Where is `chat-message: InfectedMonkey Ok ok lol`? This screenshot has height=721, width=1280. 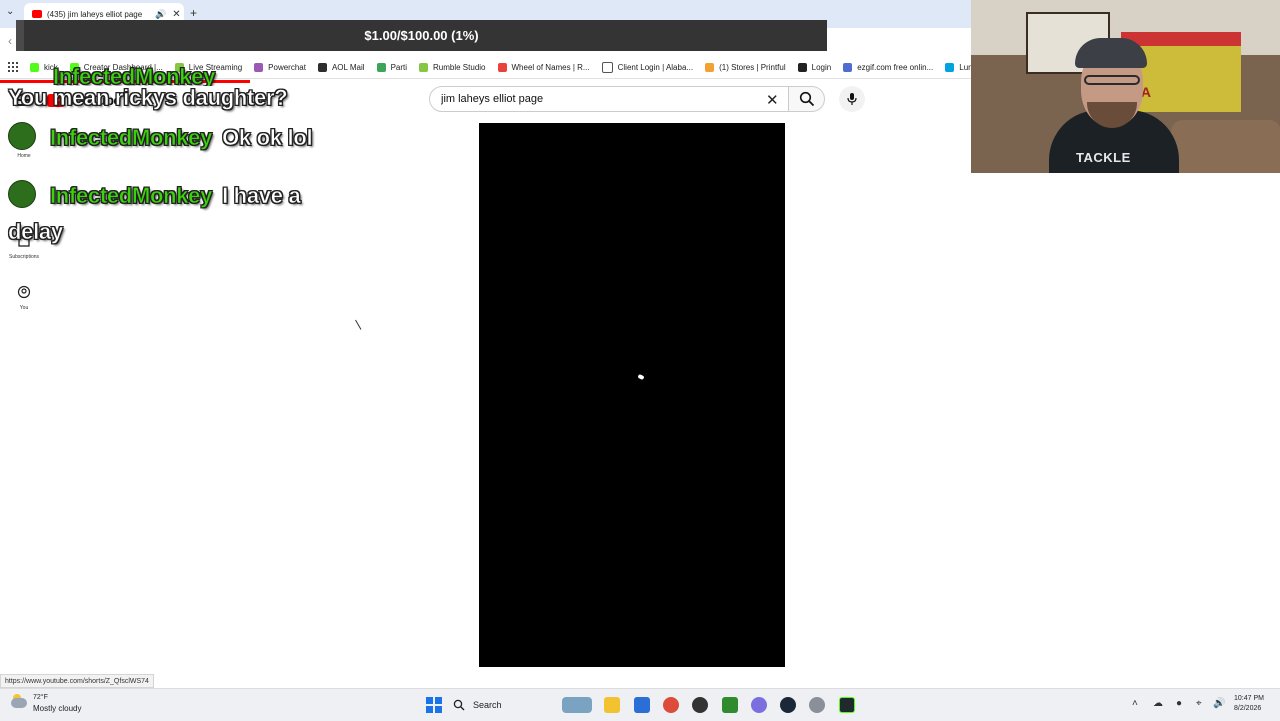
chat-message: InfectedMonkey Ok ok lol is located at coordinates (173, 138).